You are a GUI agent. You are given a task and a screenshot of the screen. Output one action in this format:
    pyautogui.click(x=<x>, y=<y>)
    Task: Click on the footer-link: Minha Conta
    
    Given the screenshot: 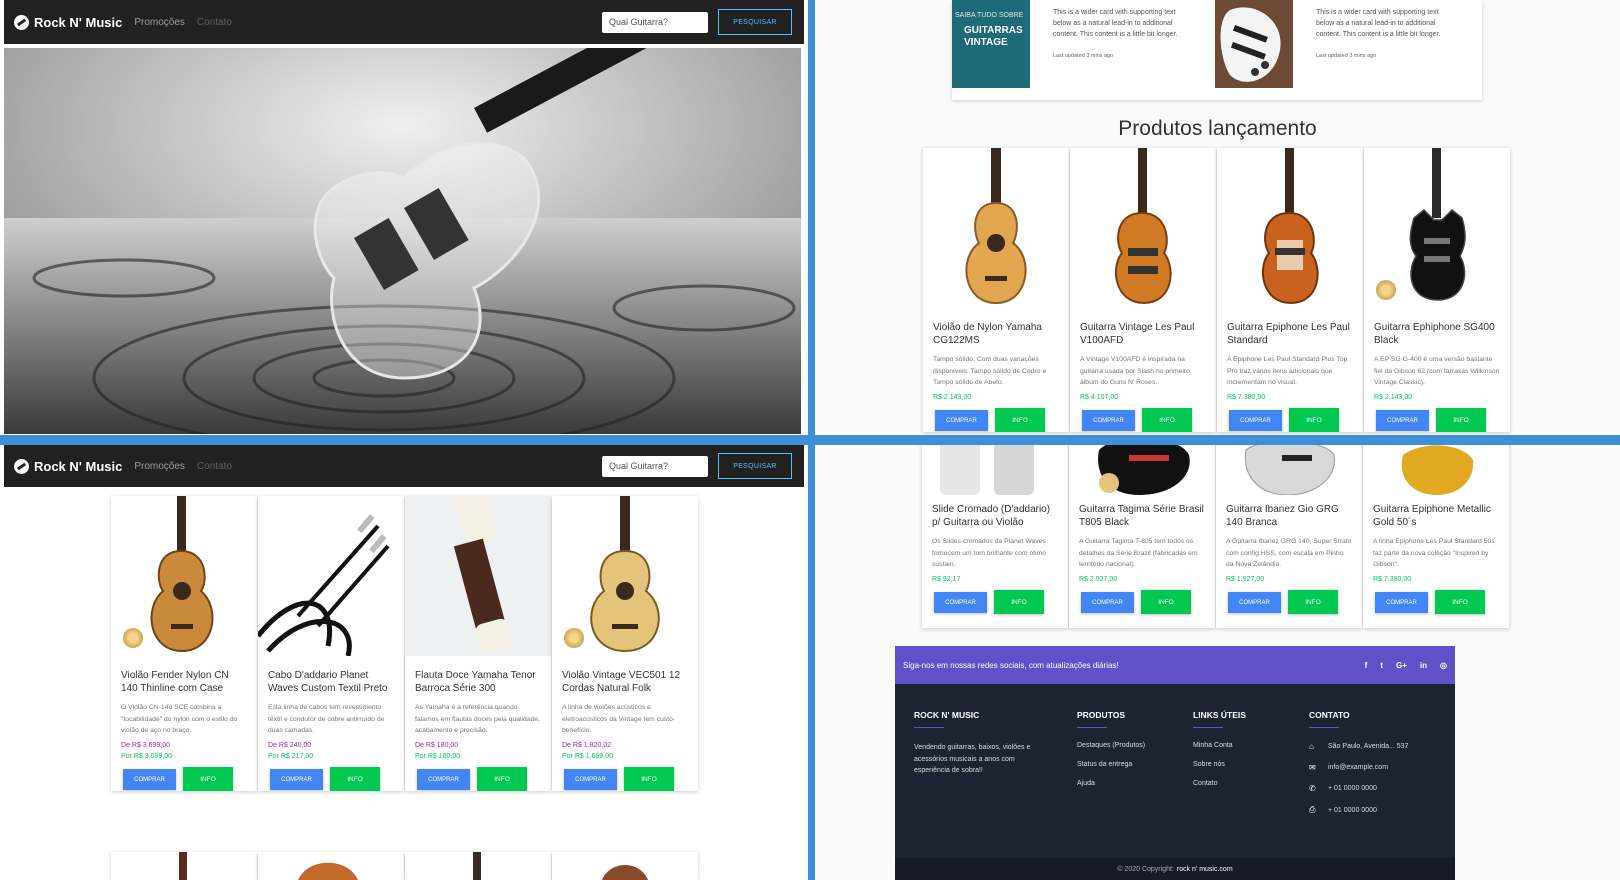 What is the action you would take?
    pyautogui.click(x=1219, y=745)
    